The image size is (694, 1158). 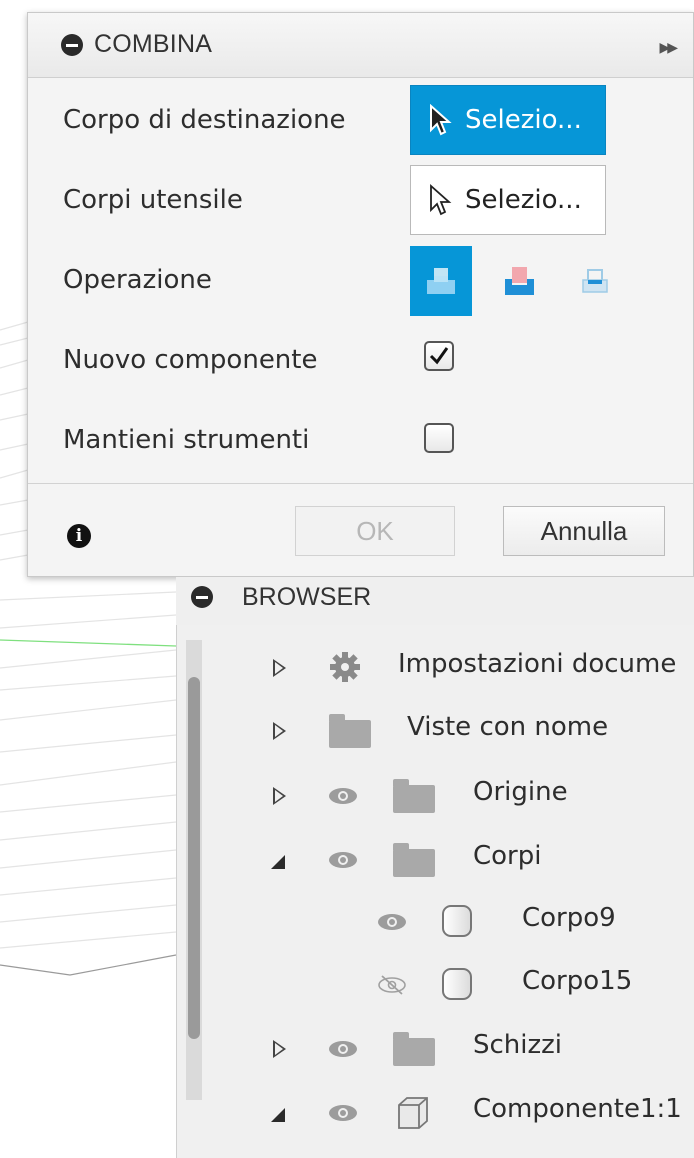 What do you see at coordinates (520, 792) in the screenshot?
I see `tree-item-label: Origine` at bounding box center [520, 792].